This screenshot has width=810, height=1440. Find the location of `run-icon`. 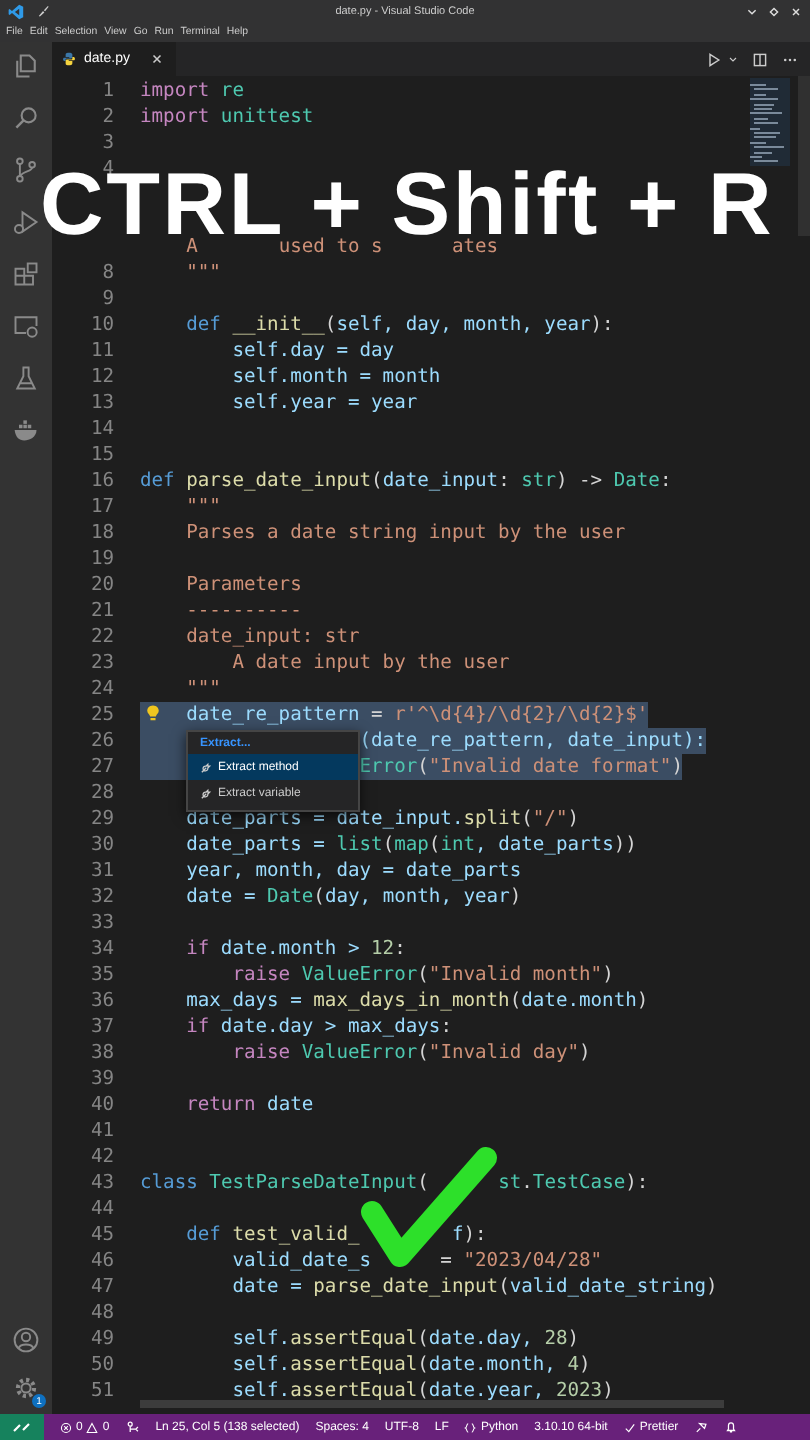

run-icon is located at coordinates (714, 59).